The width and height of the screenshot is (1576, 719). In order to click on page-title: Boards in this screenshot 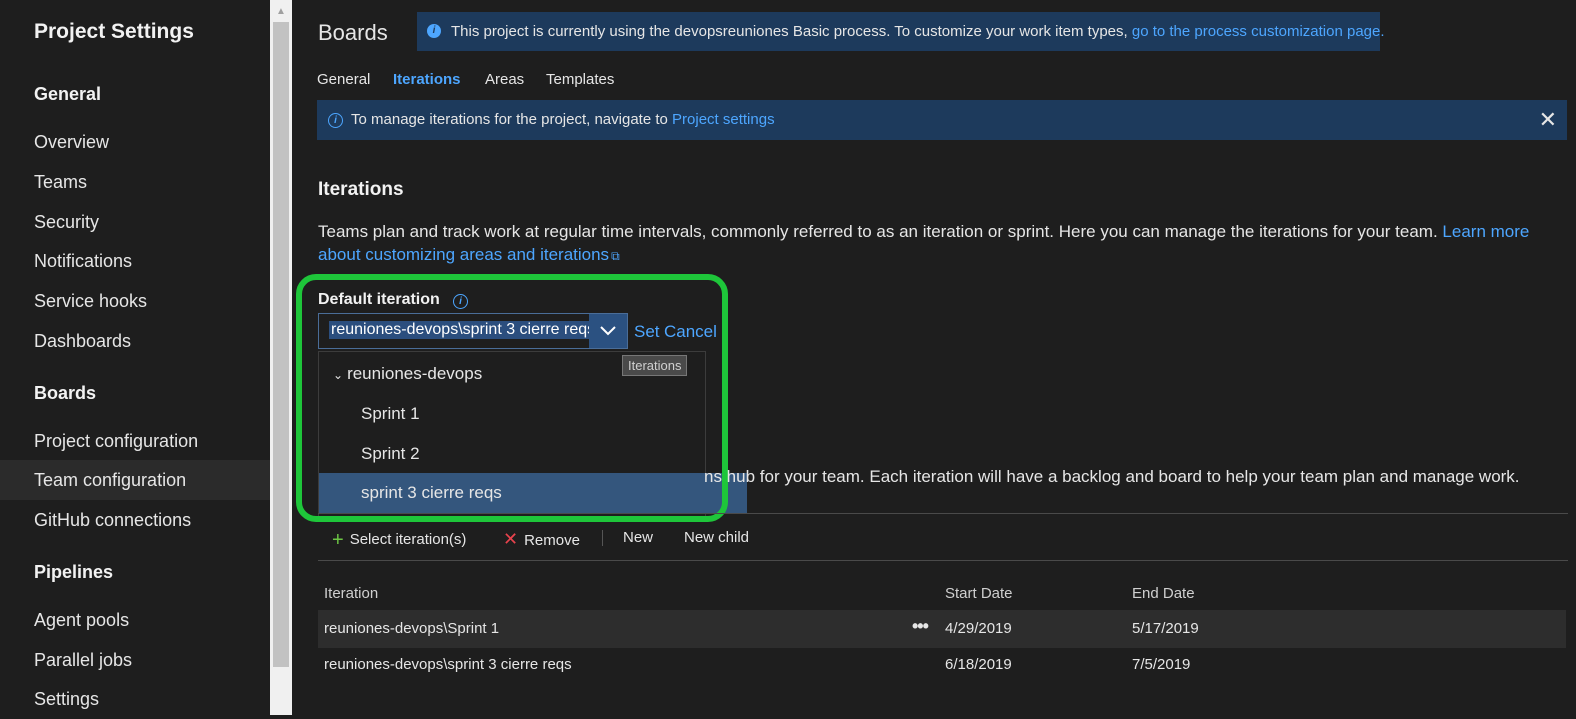, I will do `click(353, 32)`.